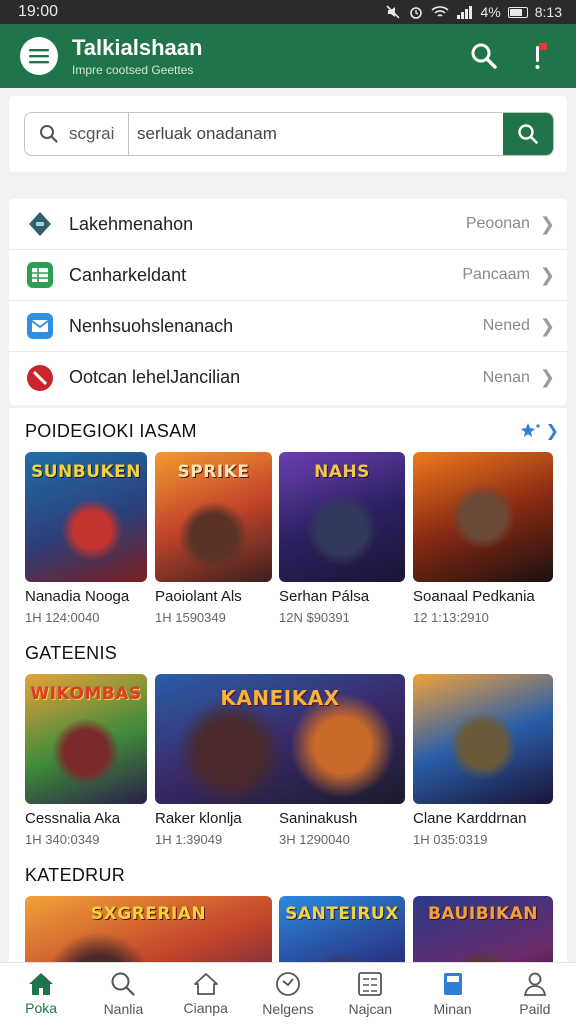 The image size is (576, 1024). Describe the element at coordinates (452, 1008) in the screenshot. I see `nav-label: Minan` at that location.